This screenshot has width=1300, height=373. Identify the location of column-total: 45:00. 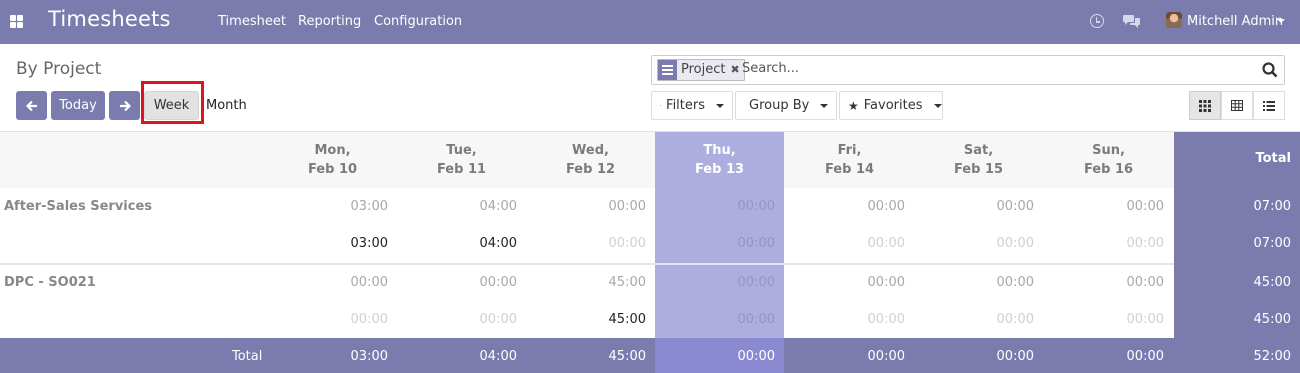
(627, 356).